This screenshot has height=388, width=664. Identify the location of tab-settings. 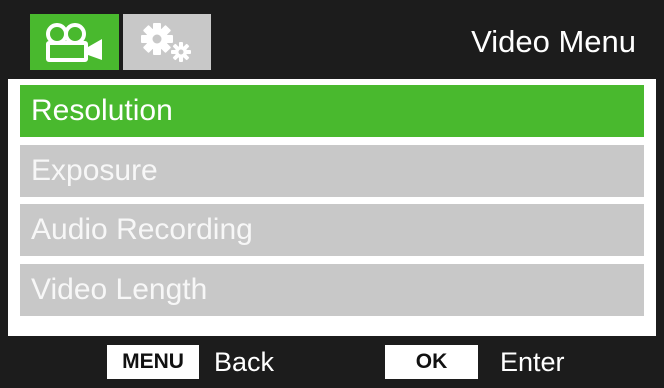
(167, 42).